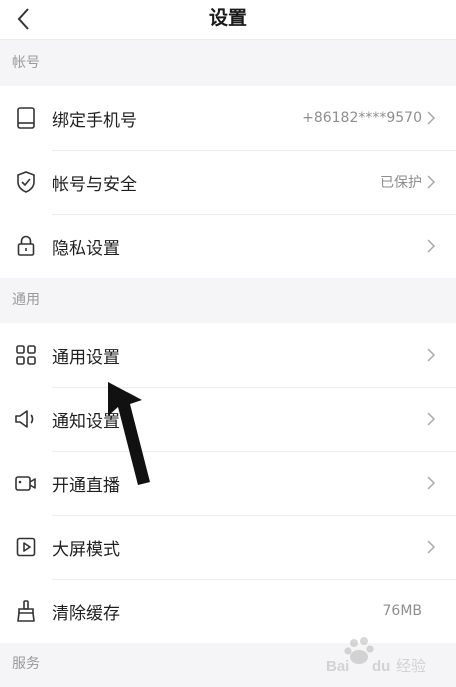  What do you see at coordinates (228, 246) in the screenshot?
I see `row-privacy-settings: 隐私设置` at bounding box center [228, 246].